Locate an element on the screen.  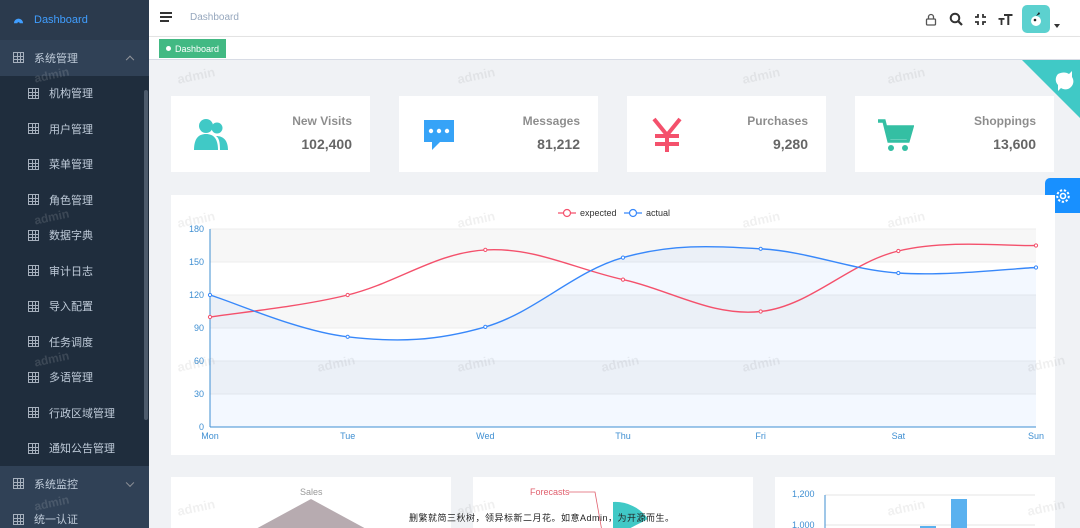
money-icon is located at coordinates (667, 135).